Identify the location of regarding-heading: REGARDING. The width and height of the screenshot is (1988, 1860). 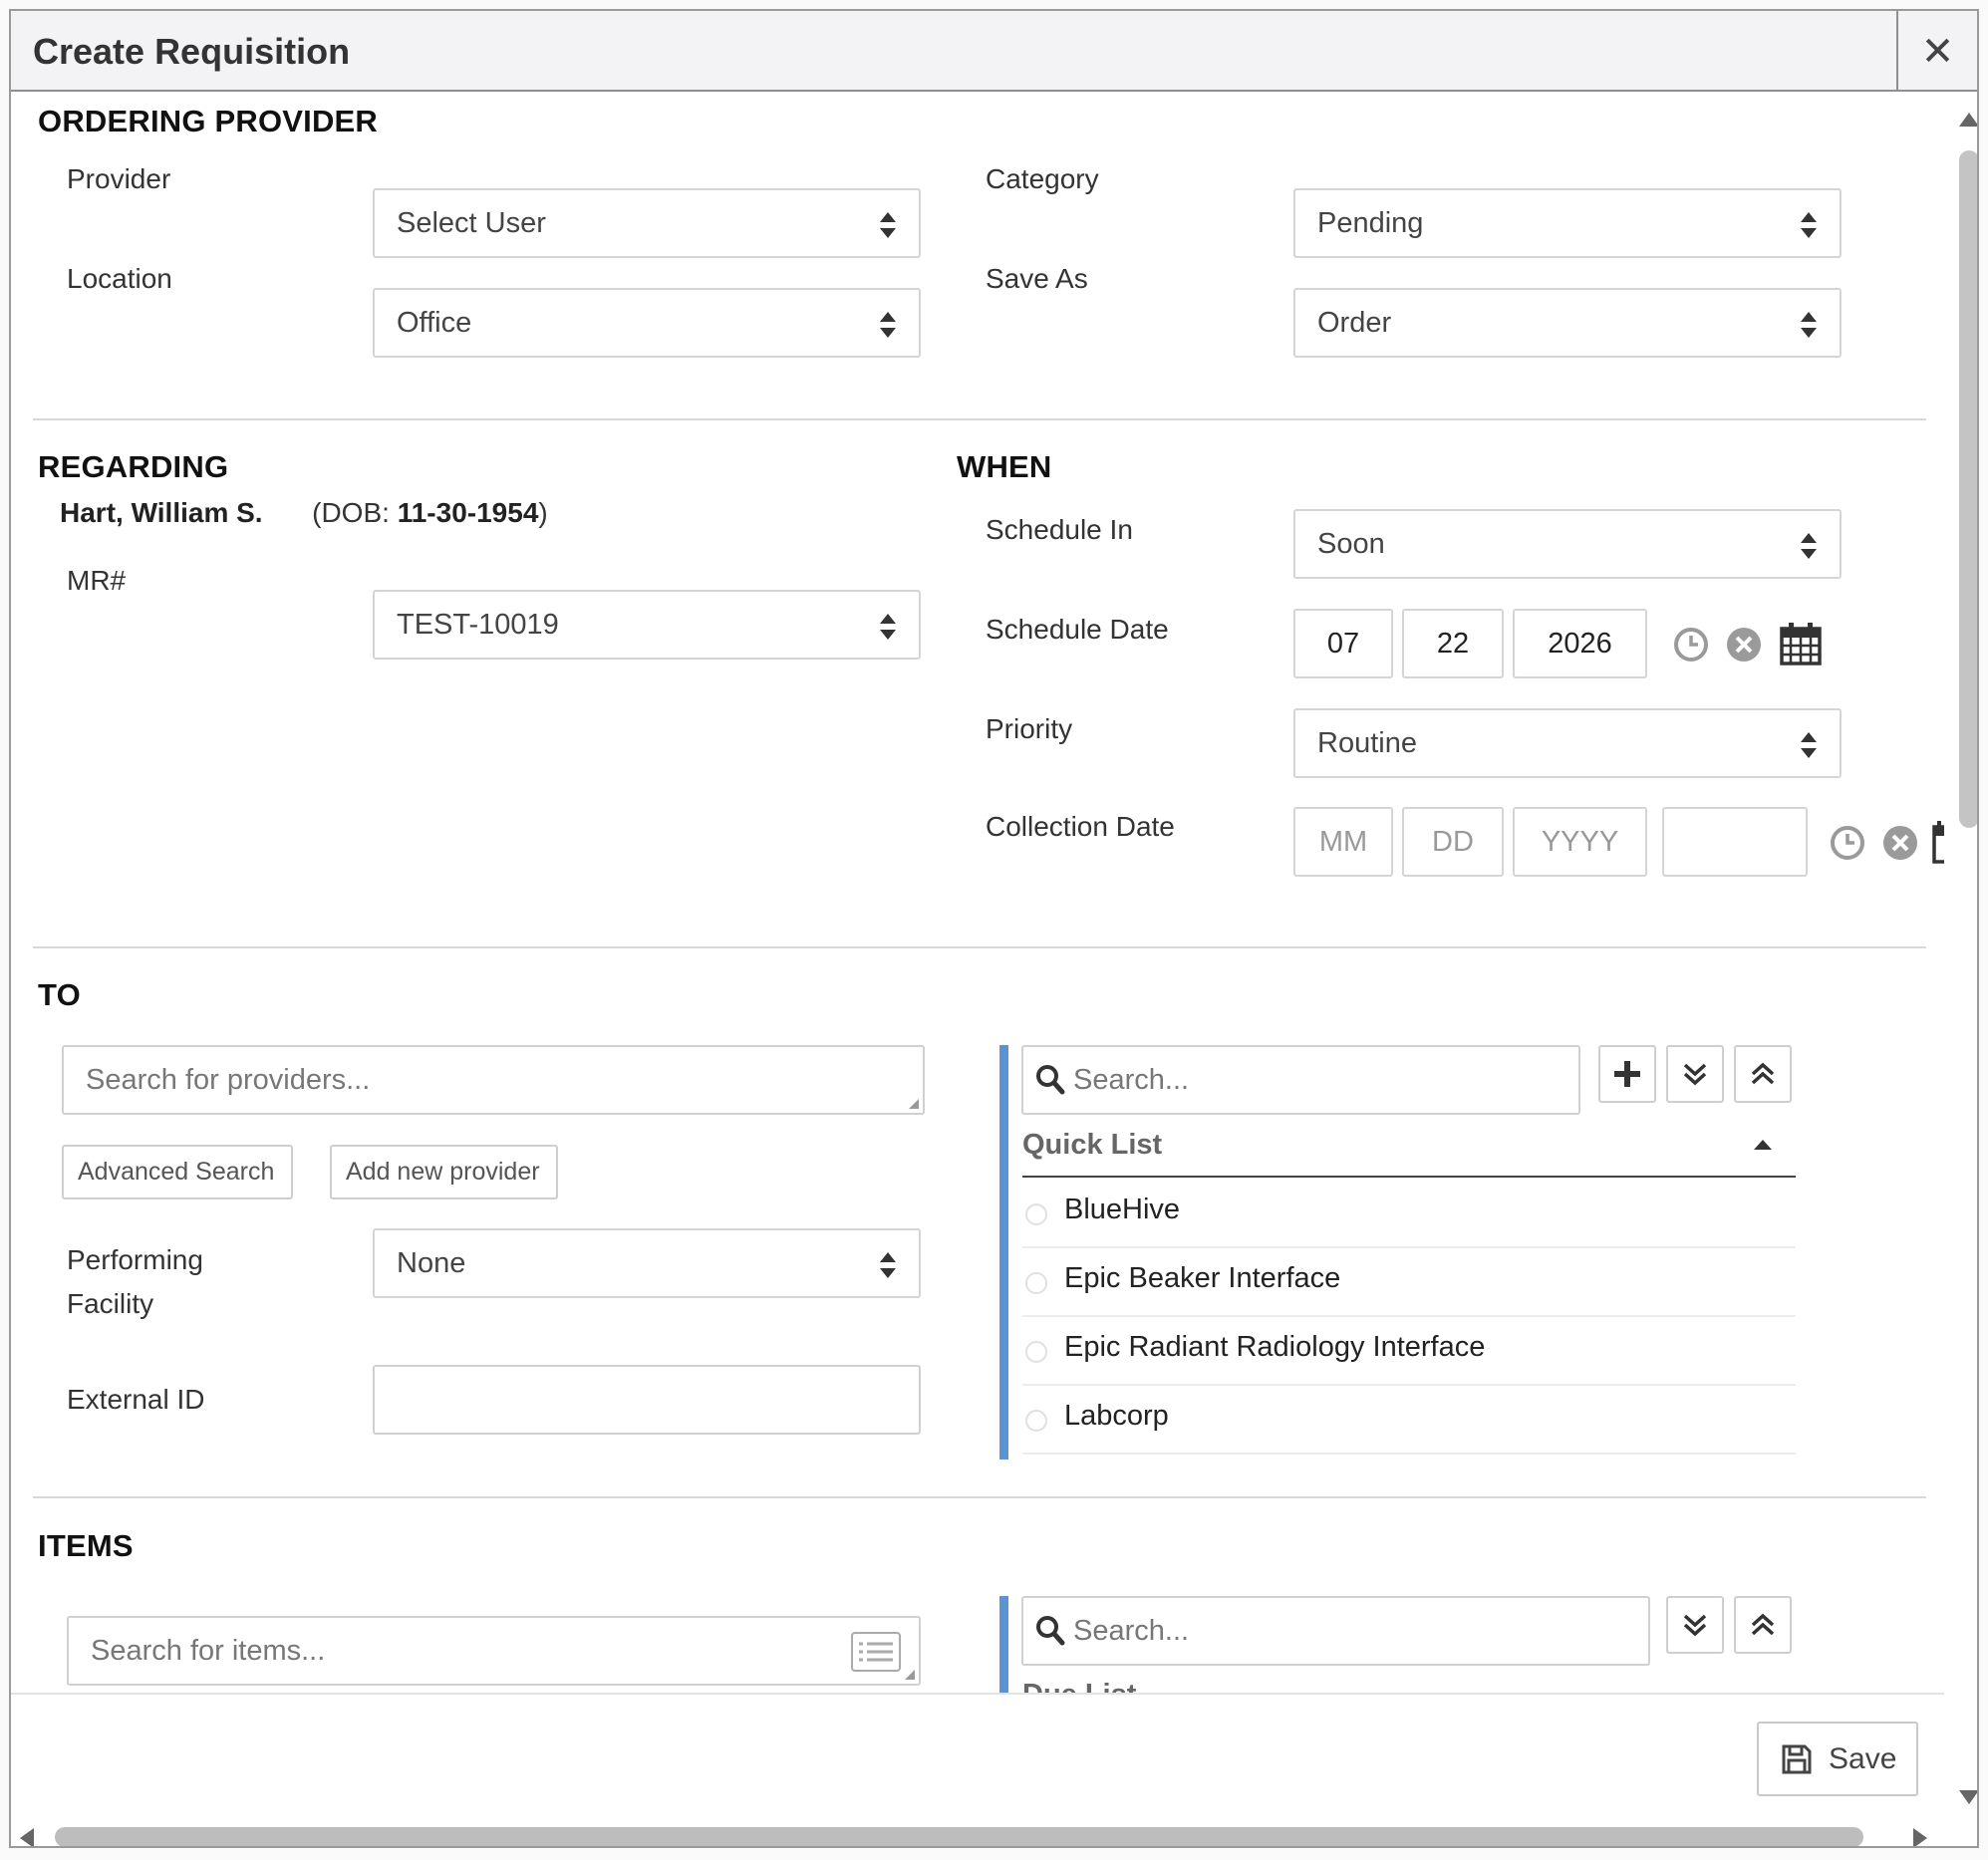
(134, 466).